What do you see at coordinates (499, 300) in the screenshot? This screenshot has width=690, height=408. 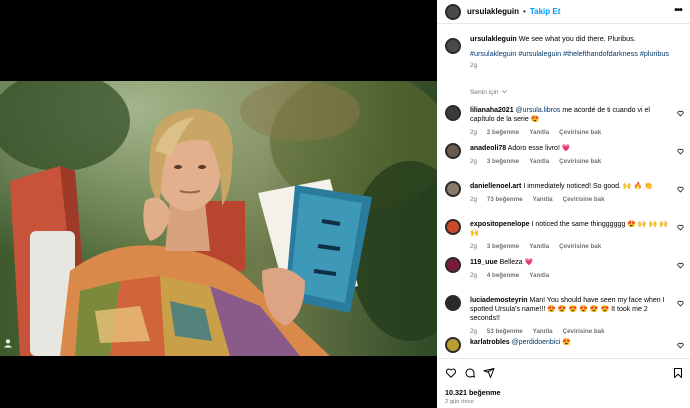 I see `comment-username: luciademosteyrin` at bounding box center [499, 300].